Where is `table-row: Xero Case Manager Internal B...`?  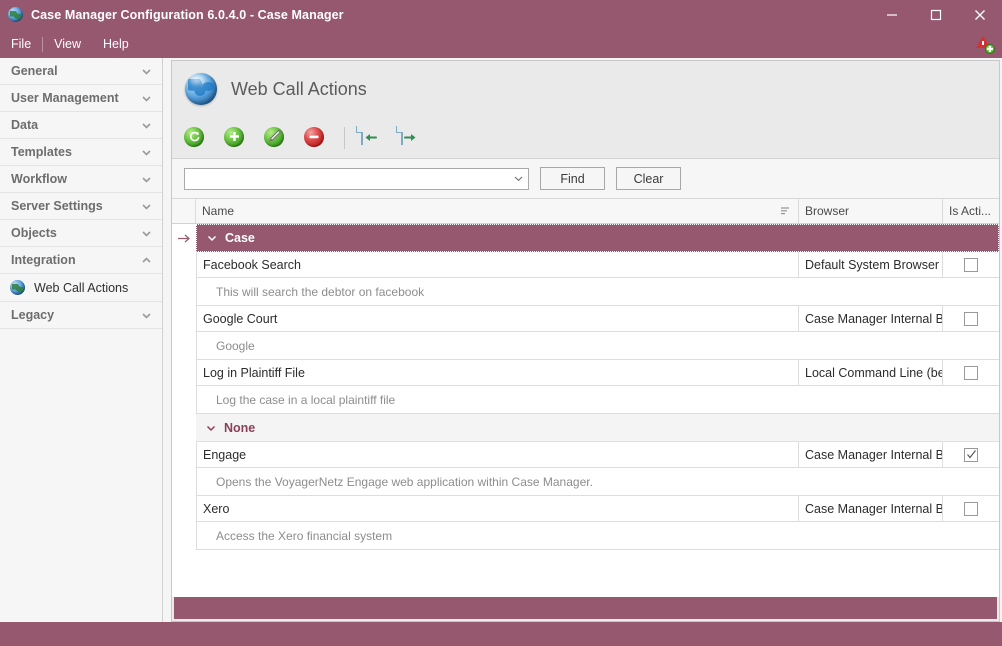
table-row: Xero Case Manager Internal B... is located at coordinates (585, 509).